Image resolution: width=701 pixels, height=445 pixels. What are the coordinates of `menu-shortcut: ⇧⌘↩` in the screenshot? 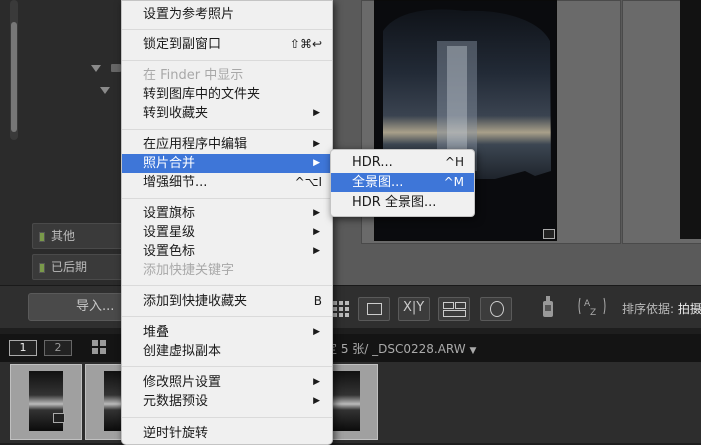 It's located at (305, 44).